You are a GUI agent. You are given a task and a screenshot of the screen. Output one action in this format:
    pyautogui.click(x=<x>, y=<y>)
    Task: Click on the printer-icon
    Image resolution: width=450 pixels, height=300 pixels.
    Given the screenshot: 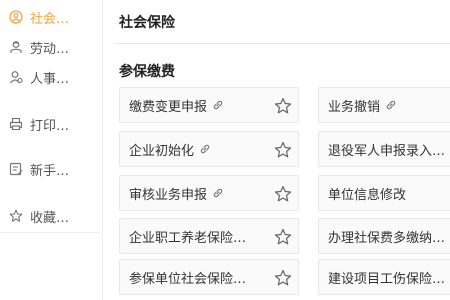 What is the action you would take?
    pyautogui.click(x=16, y=124)
    